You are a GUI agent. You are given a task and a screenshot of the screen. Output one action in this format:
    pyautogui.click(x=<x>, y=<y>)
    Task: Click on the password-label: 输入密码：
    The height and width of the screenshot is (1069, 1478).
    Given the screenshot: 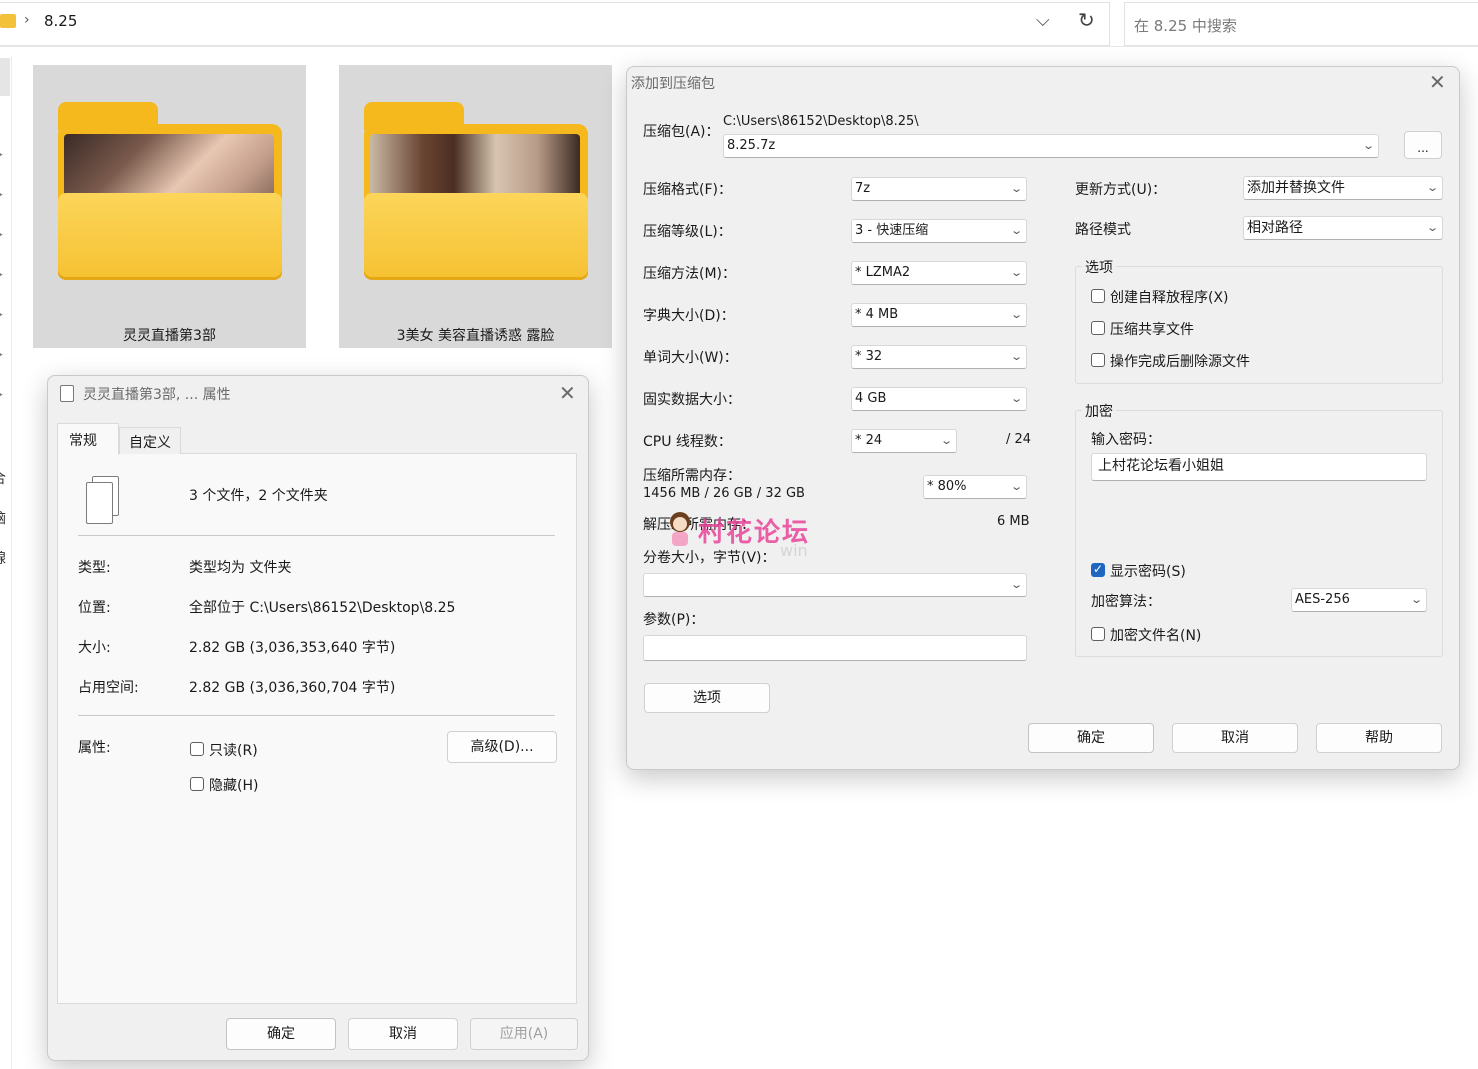 What is the action you would take?
    pyautogui.click(x=1126, y=440)
    